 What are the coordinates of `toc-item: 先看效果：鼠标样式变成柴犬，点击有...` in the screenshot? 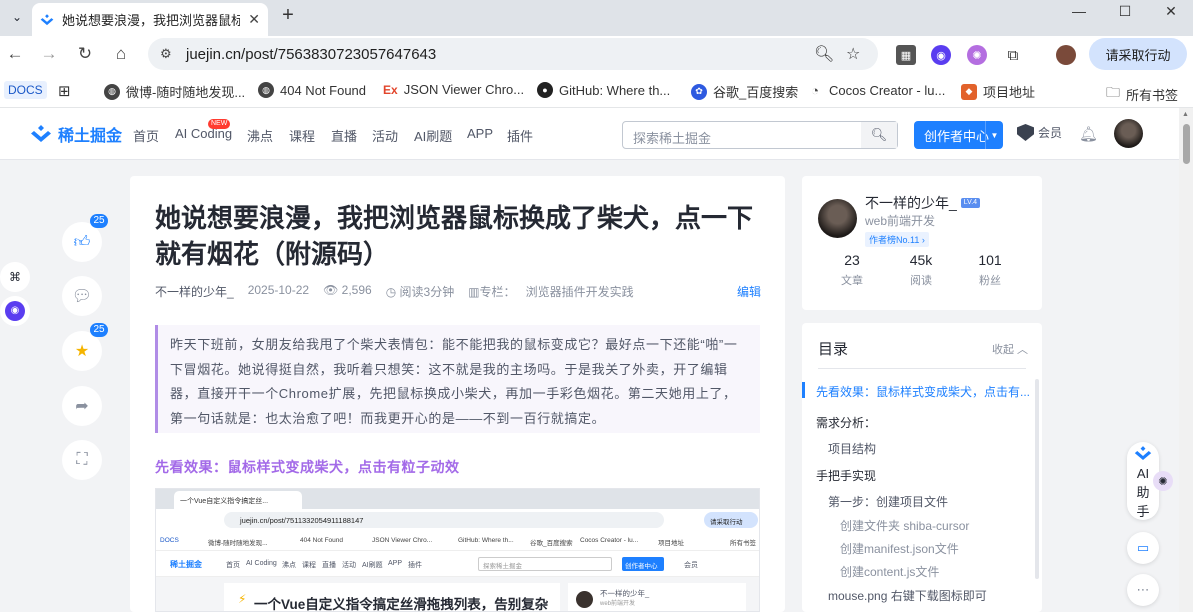 It's located at (923, 391).